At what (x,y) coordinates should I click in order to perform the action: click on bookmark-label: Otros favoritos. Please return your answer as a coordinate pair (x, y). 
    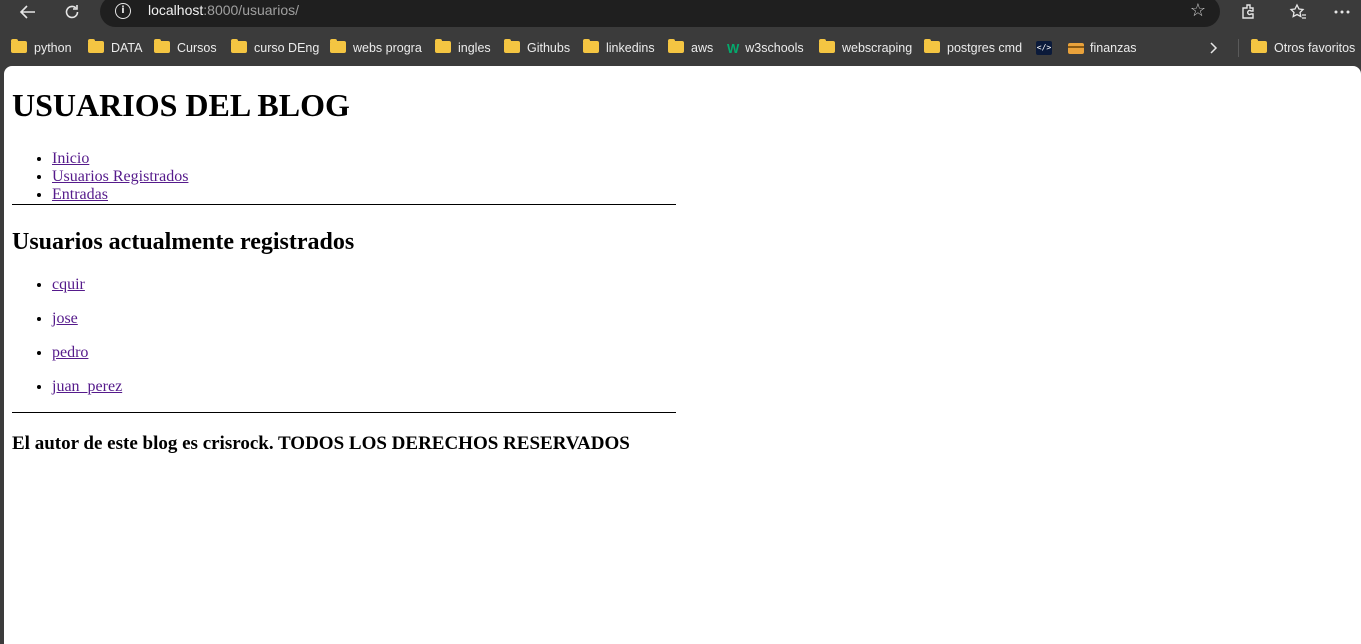
    Looking at the image, I should click on (1315, 48).